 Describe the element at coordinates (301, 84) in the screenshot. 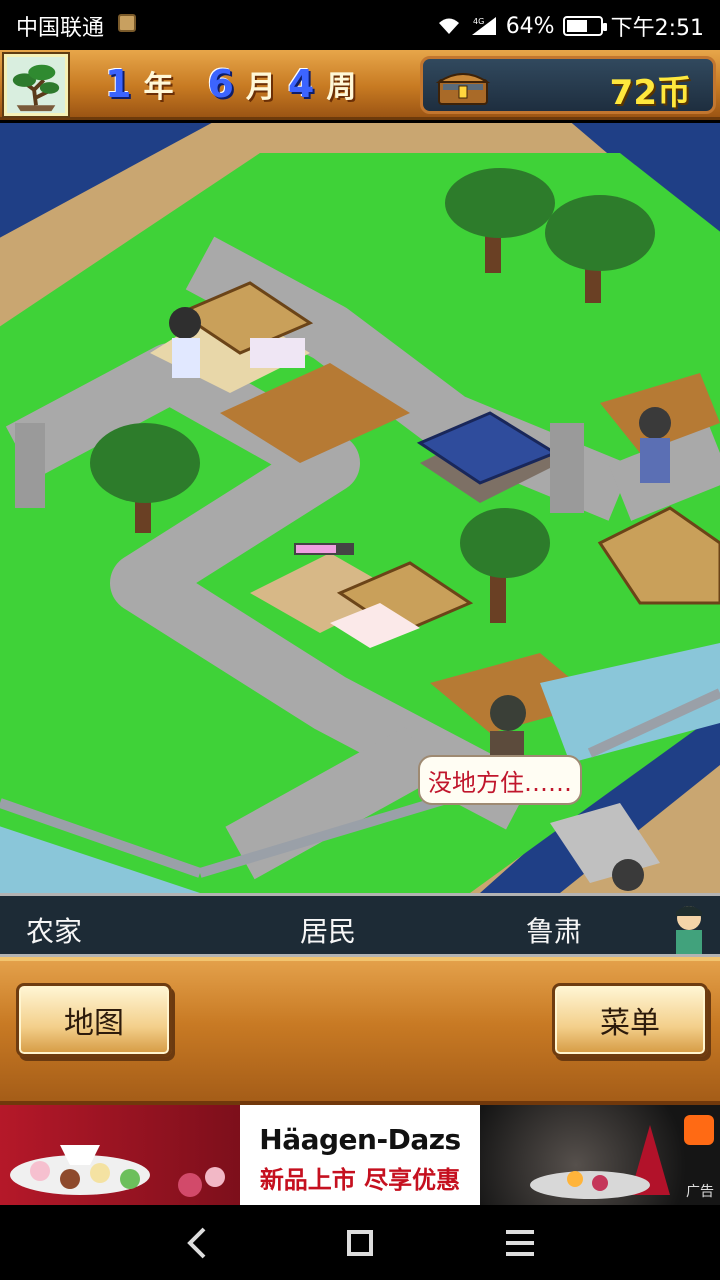

I see `week-number: 4` at that location.